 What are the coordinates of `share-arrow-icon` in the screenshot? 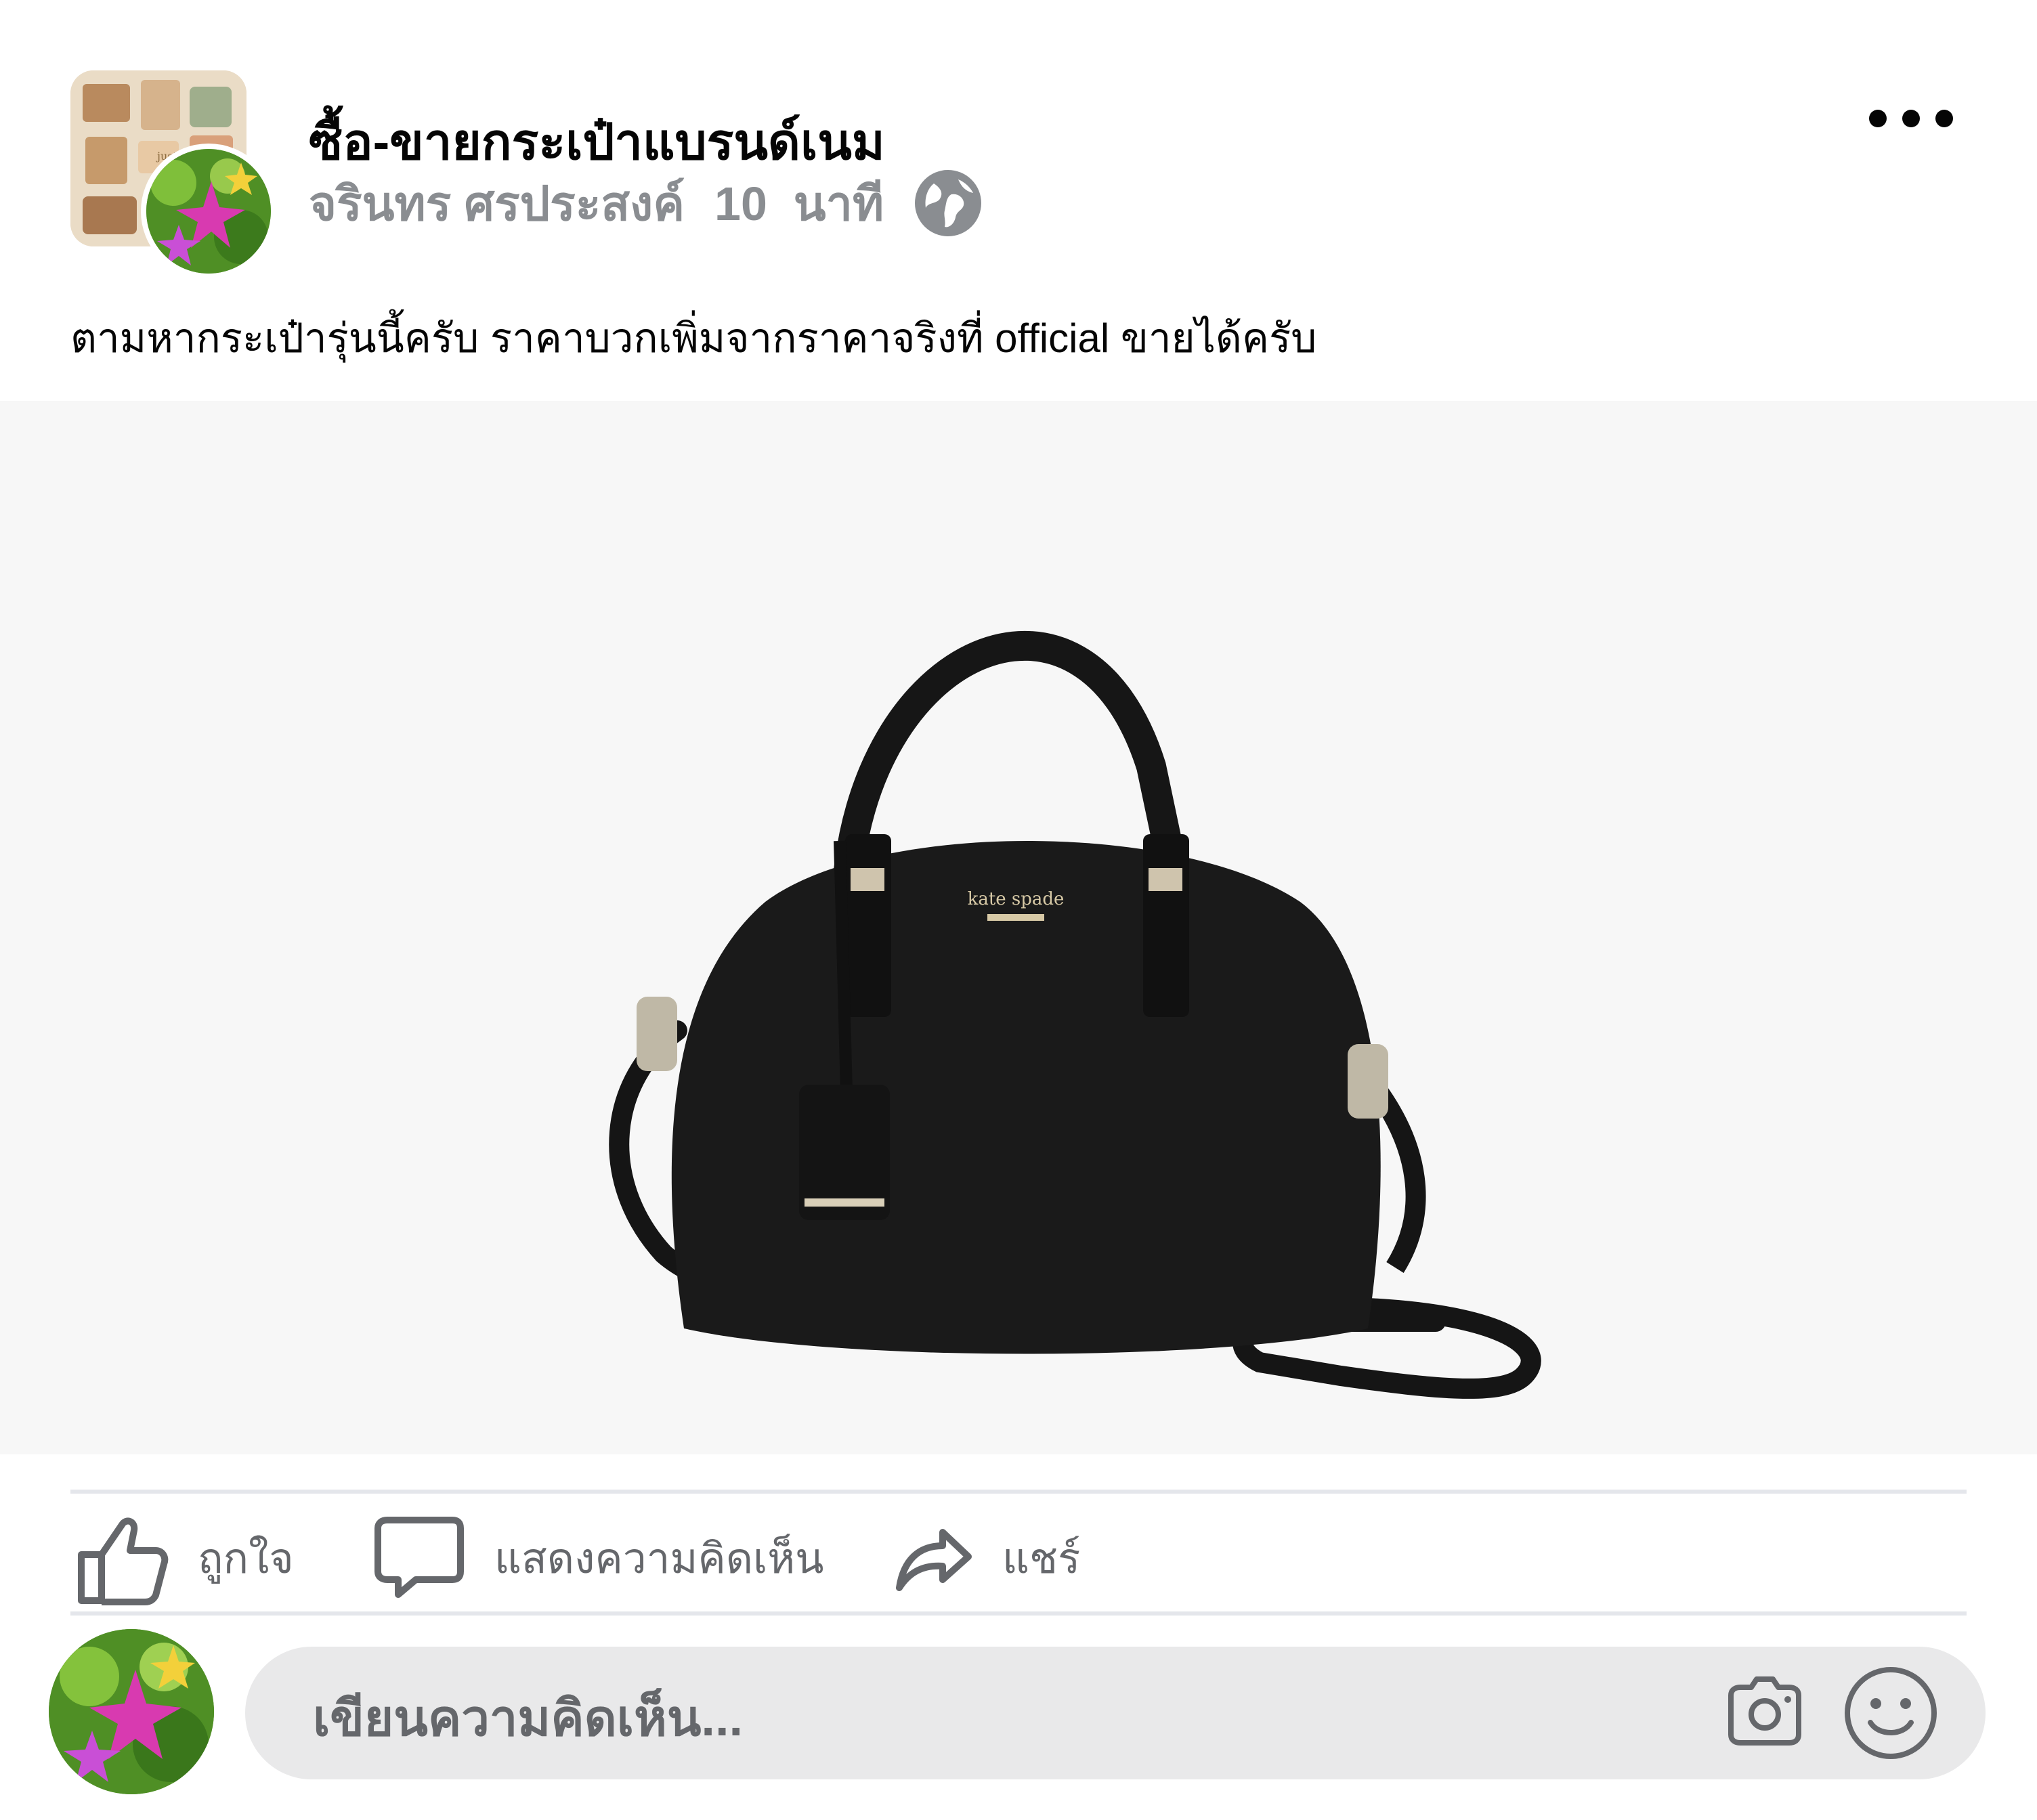 It's located at (933, 1558).